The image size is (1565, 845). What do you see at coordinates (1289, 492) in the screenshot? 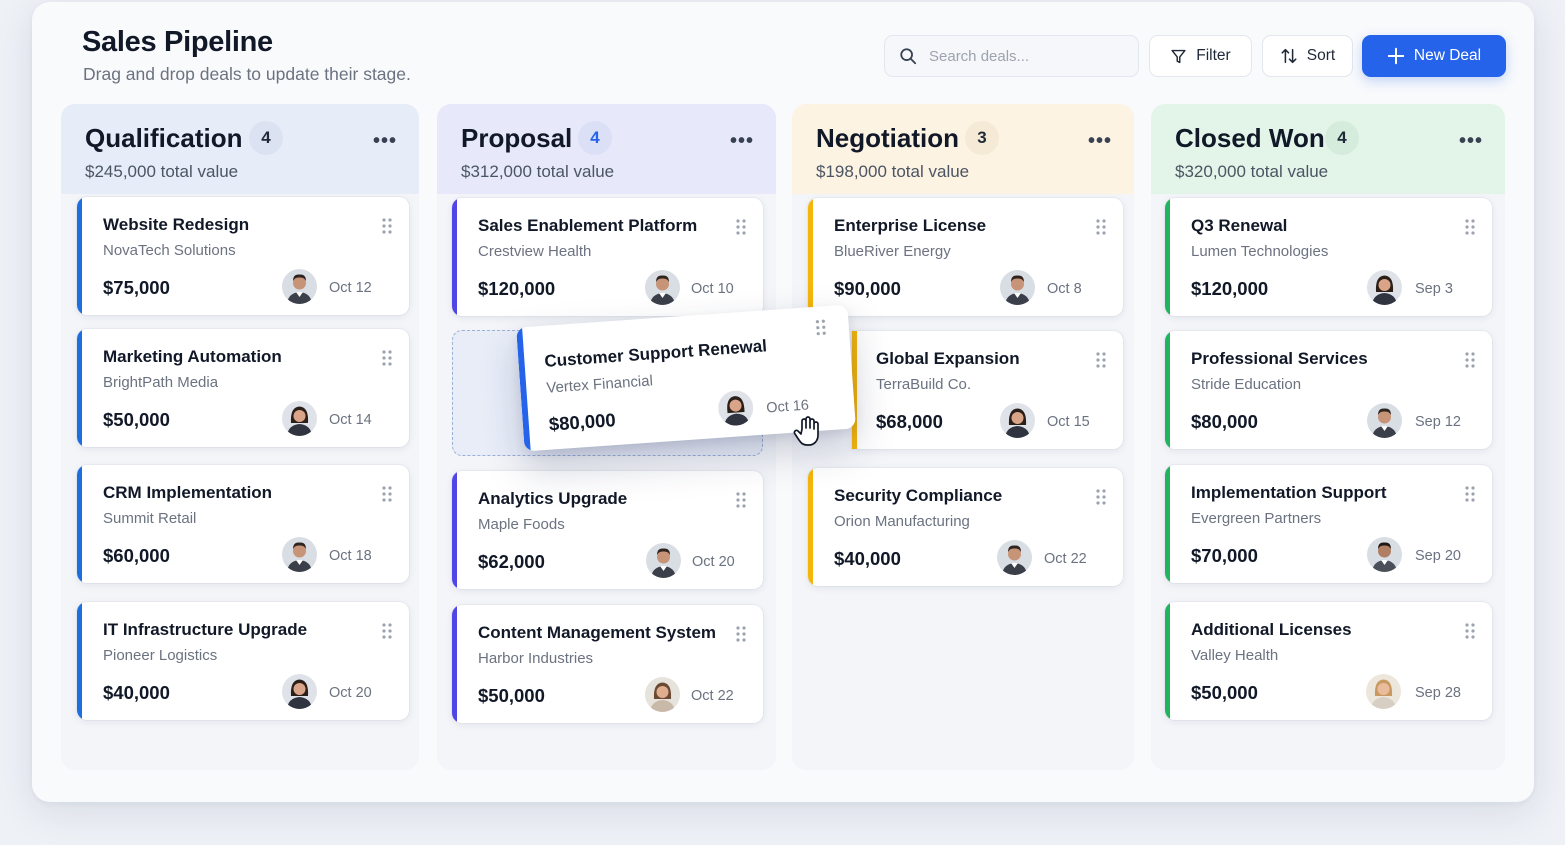
I see `deal-title: Implementation Support` at bounding box center [1289, 492].